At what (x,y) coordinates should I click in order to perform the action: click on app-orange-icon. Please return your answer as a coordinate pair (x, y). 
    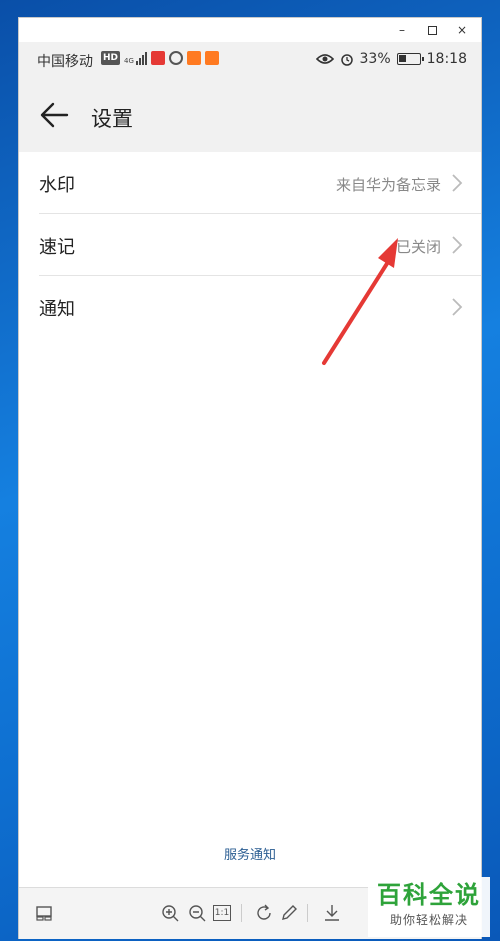
    Looking at the image, I should click on (193, 58).